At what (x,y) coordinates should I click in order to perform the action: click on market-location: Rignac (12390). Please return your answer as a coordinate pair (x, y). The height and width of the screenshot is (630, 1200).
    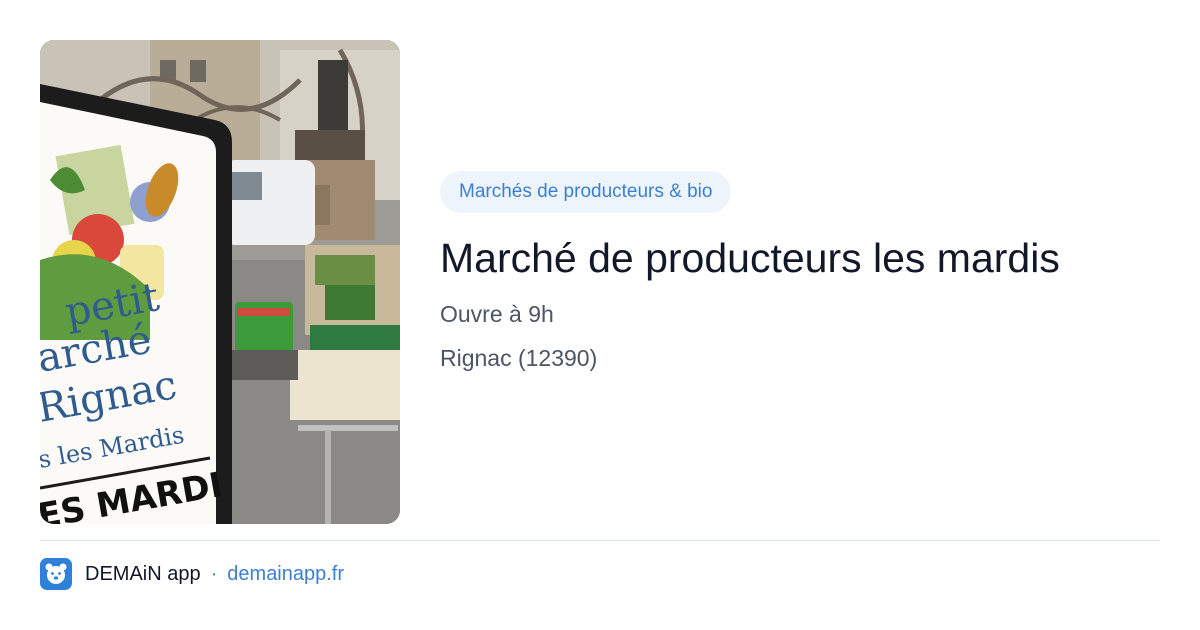
    Looking at the image, I should click on (519, 358).